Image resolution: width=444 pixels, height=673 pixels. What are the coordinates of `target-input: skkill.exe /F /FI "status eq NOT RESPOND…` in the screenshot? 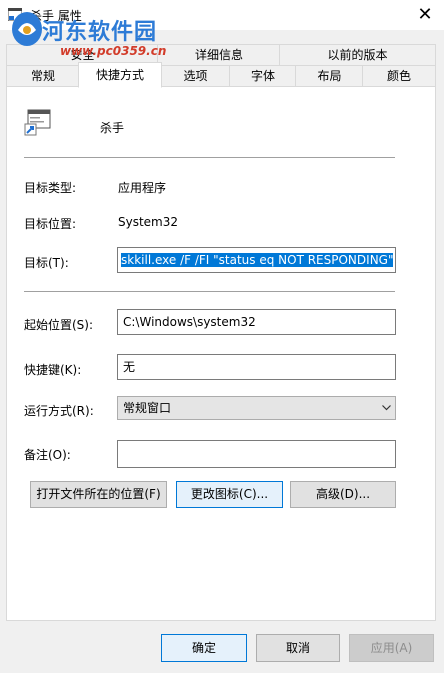 It's located at (256, 260).